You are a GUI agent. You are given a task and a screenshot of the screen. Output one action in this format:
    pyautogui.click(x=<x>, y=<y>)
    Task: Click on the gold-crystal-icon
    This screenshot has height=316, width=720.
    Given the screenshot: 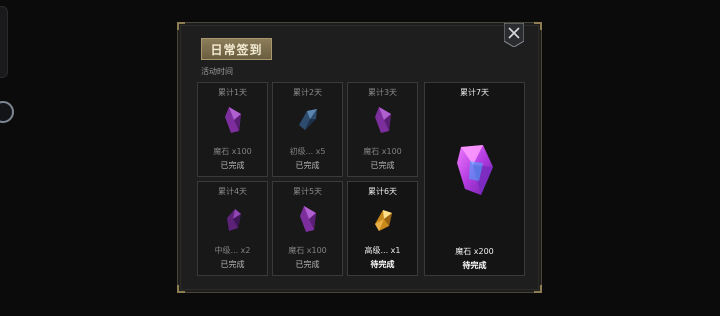 What is the action you would take?
    pyautogui.click(x=383, y=220)
    